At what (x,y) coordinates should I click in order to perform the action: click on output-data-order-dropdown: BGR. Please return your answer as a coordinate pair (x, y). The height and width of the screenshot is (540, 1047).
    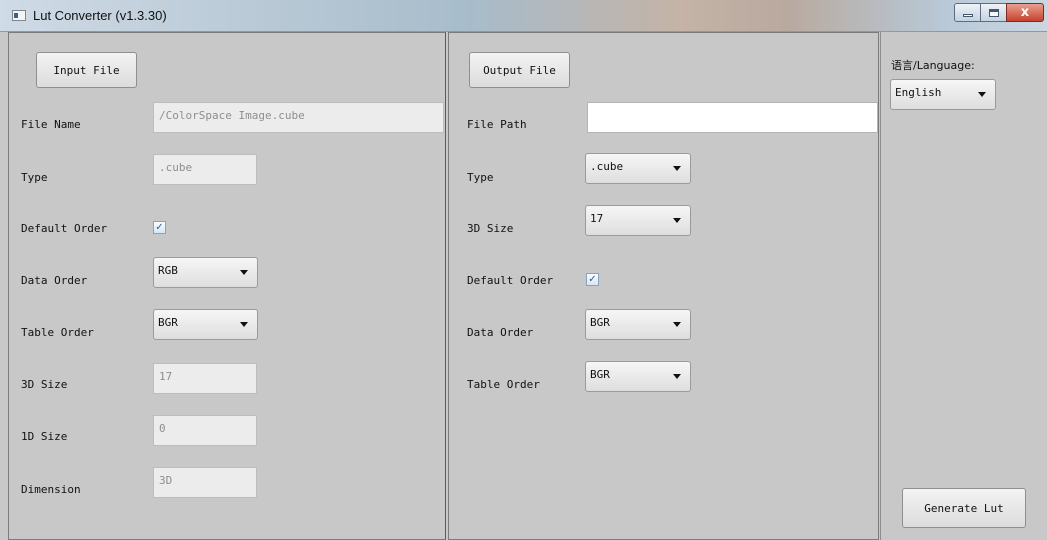
    Looking at the image, I should click on (638, 324).